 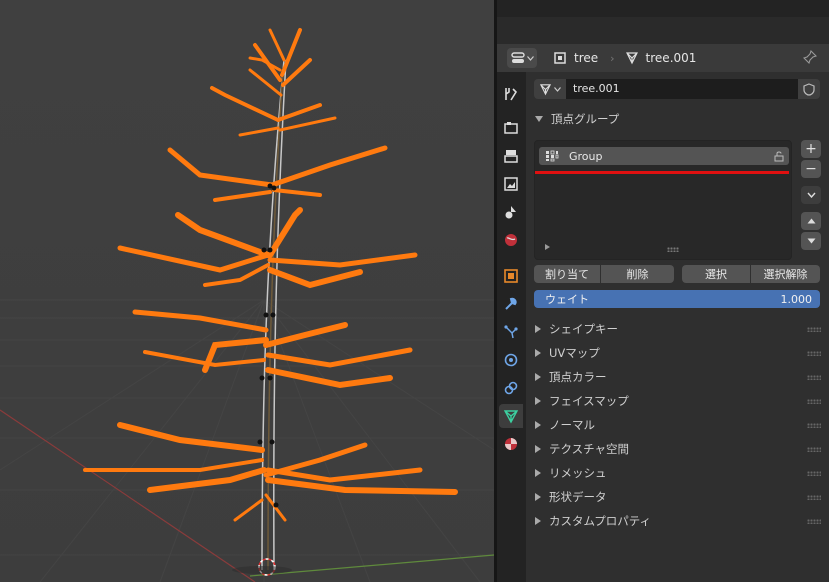 I want to click on panel-label: リメッシュ, so click(x=578, y=473).